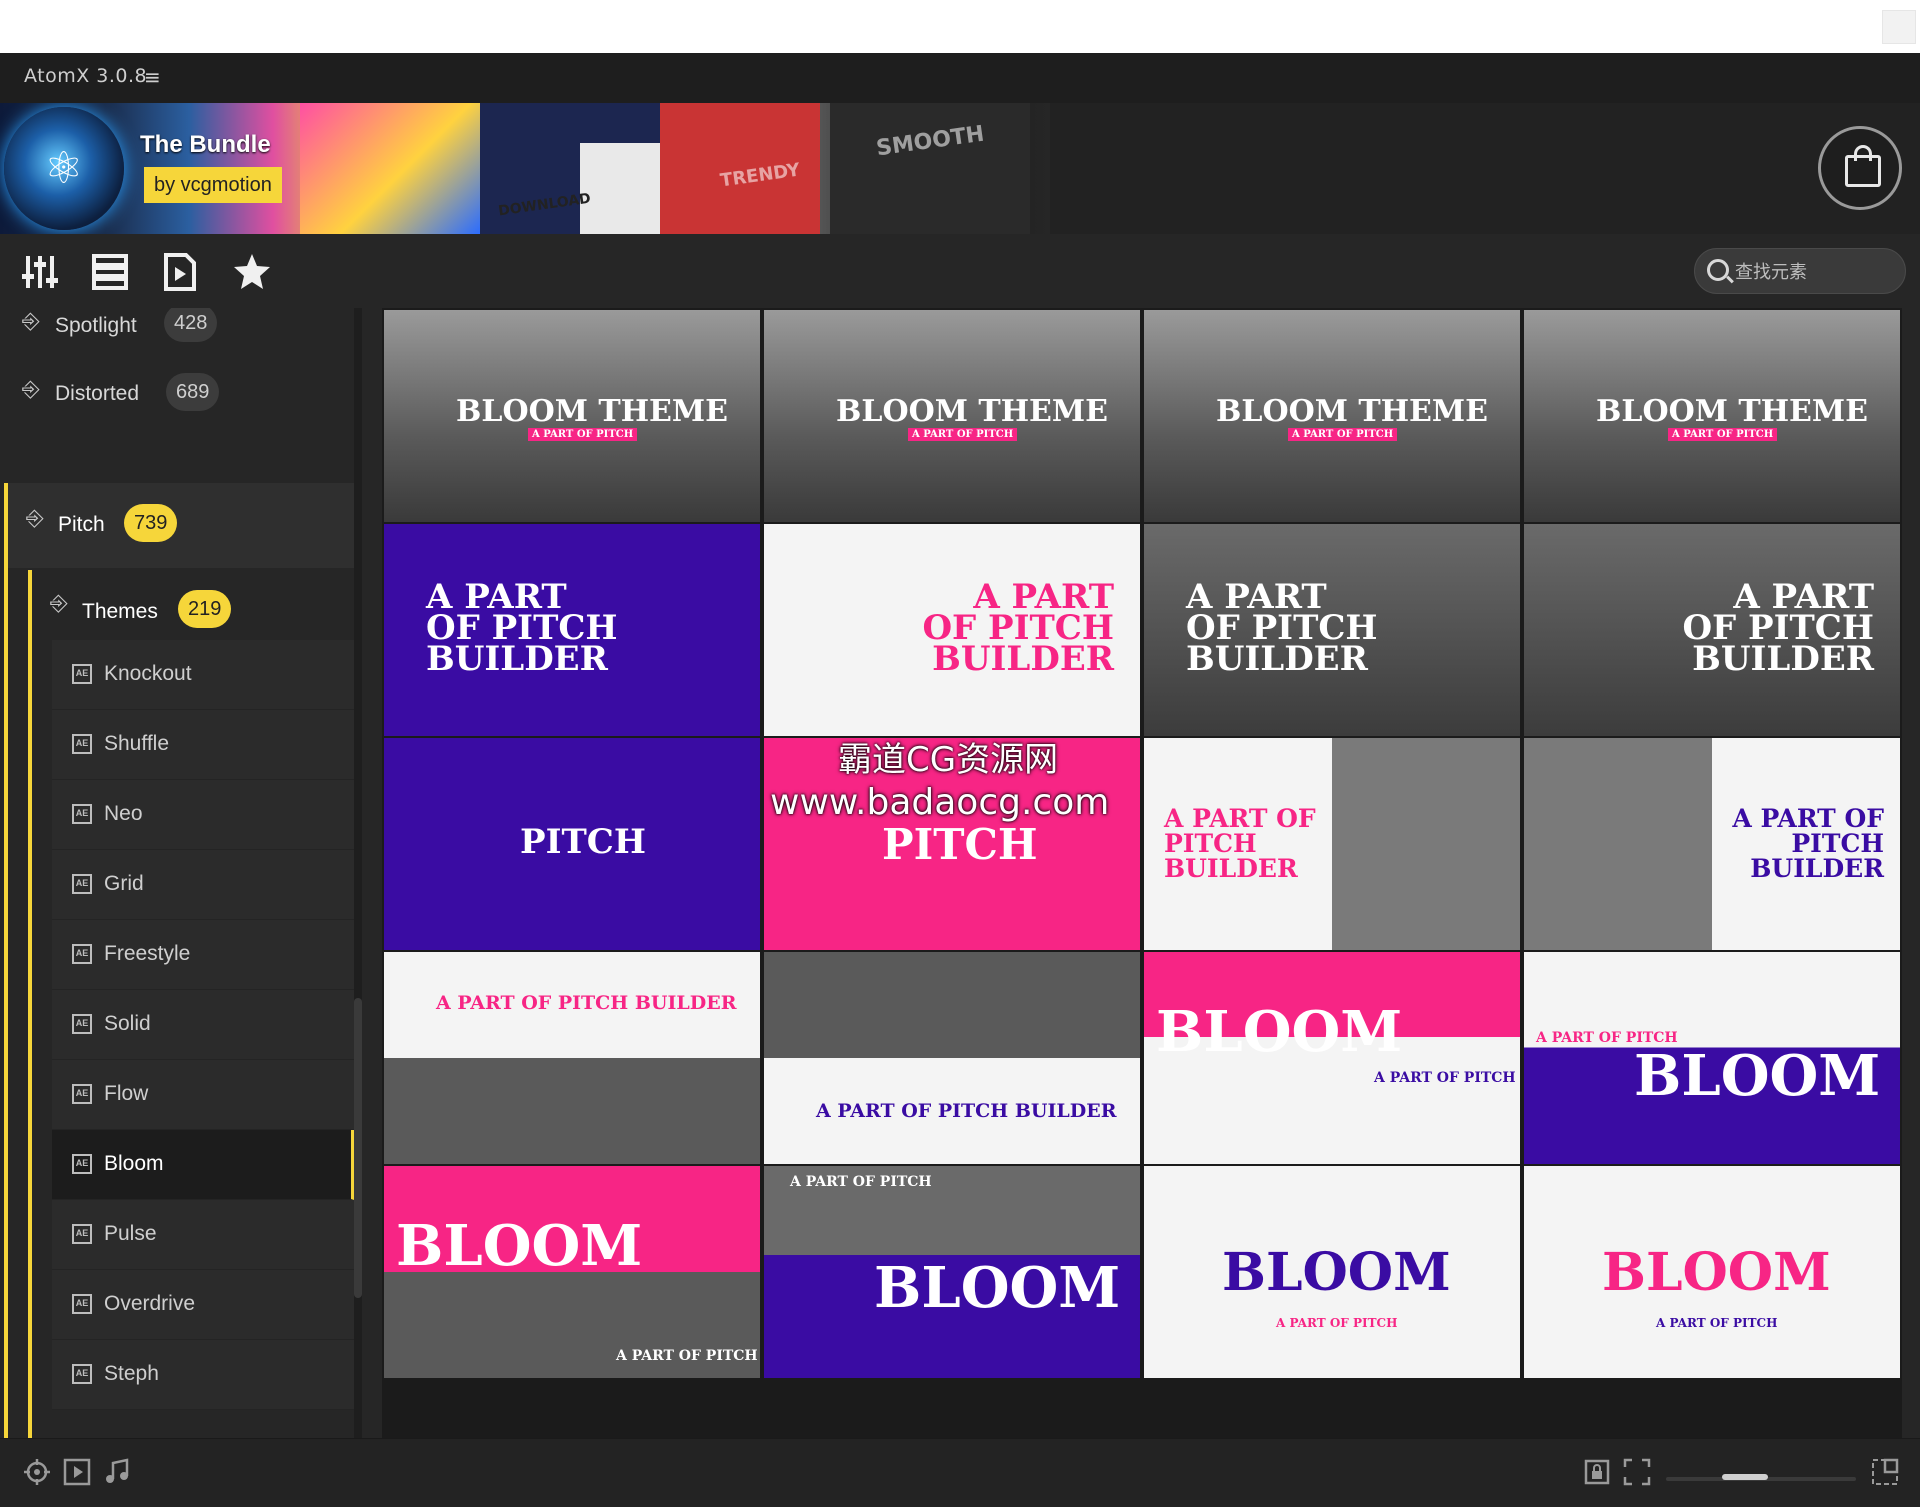 The image size is (1920, 1507). Describe the element at coordinates (572, 844) in the screenshot. I see `template-thumbnail: PITCH` at that location.